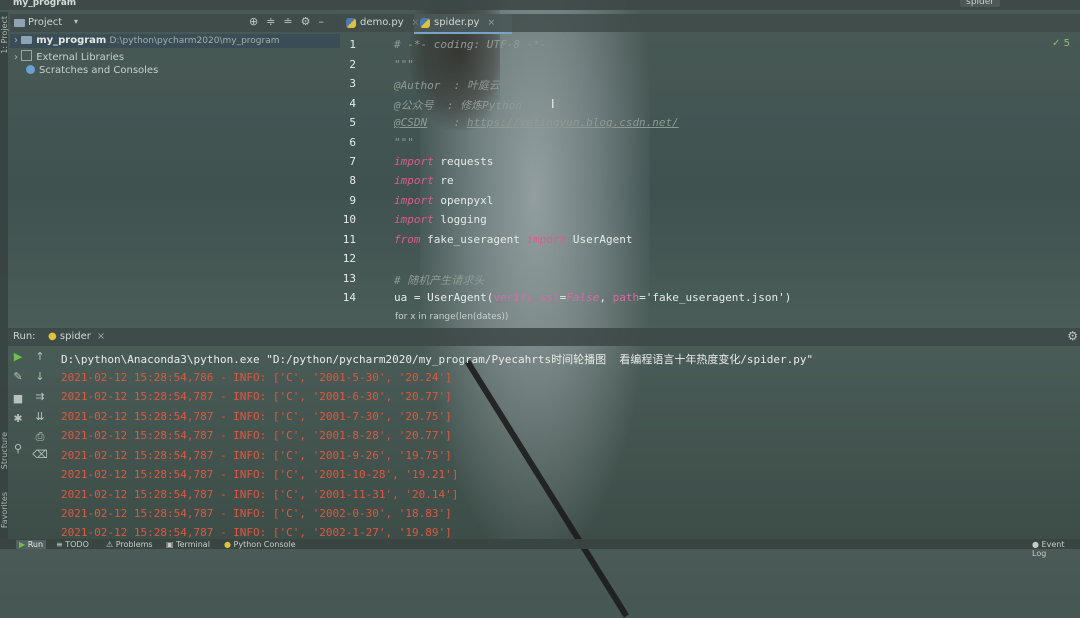  What do you see at coordinates (352, 44) in the screenshot?
I see `line-number: 1` at bounding box center [352, 44].